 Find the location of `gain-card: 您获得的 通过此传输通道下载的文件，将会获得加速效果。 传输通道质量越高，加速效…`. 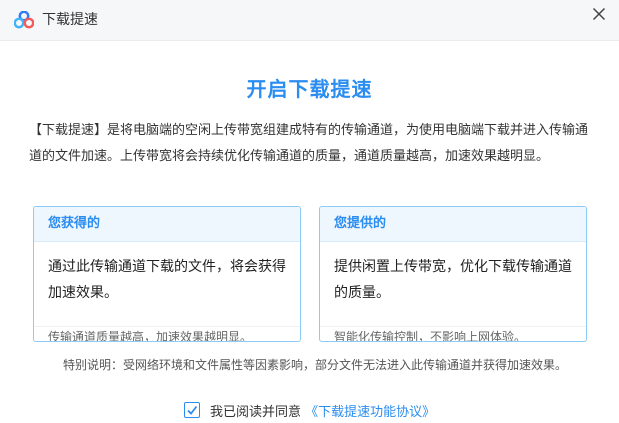

gain-card: 您获得的 通过此传输通道下载的文件，将会获得加速效果。 传输通道质量越高，加速效… is located at coordinates (167, 274).